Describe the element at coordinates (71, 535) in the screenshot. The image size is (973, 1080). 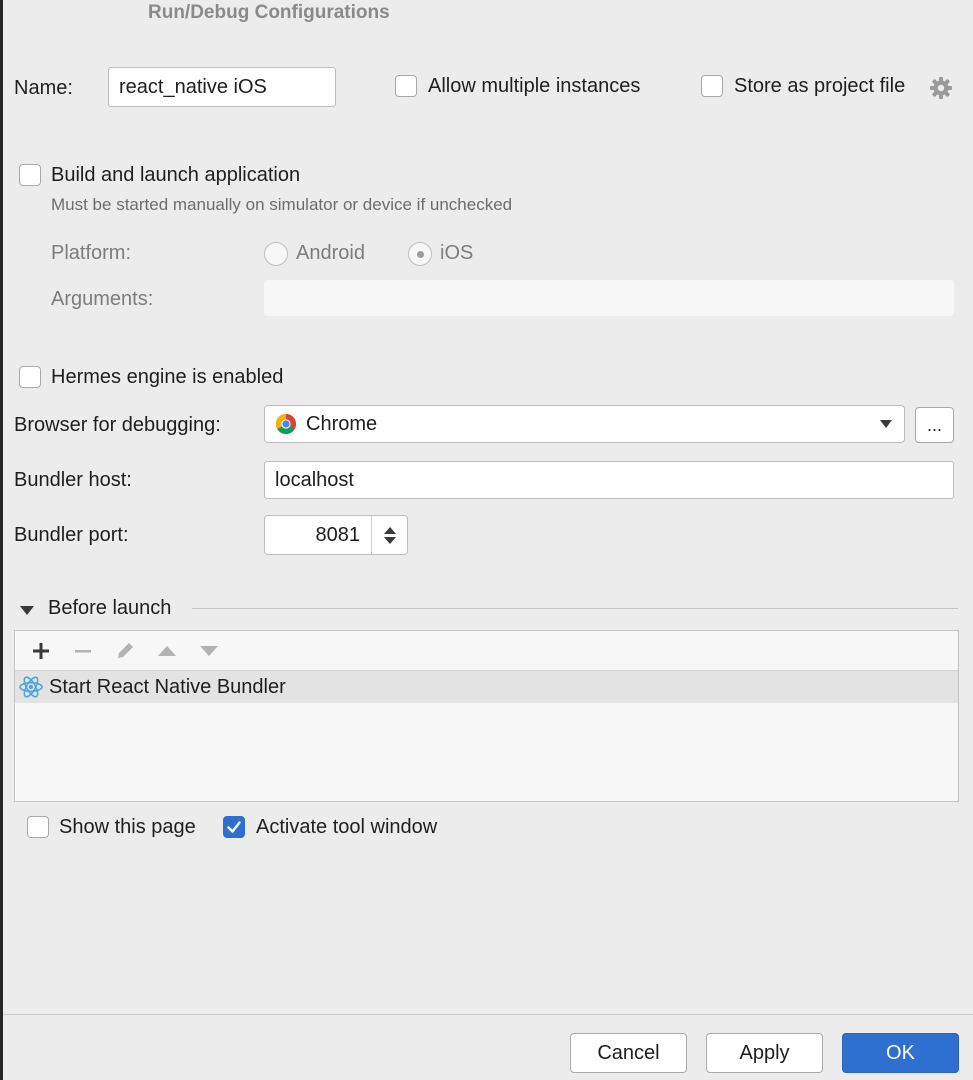
I see `bundler-port-label: Bundler port:` at that location.